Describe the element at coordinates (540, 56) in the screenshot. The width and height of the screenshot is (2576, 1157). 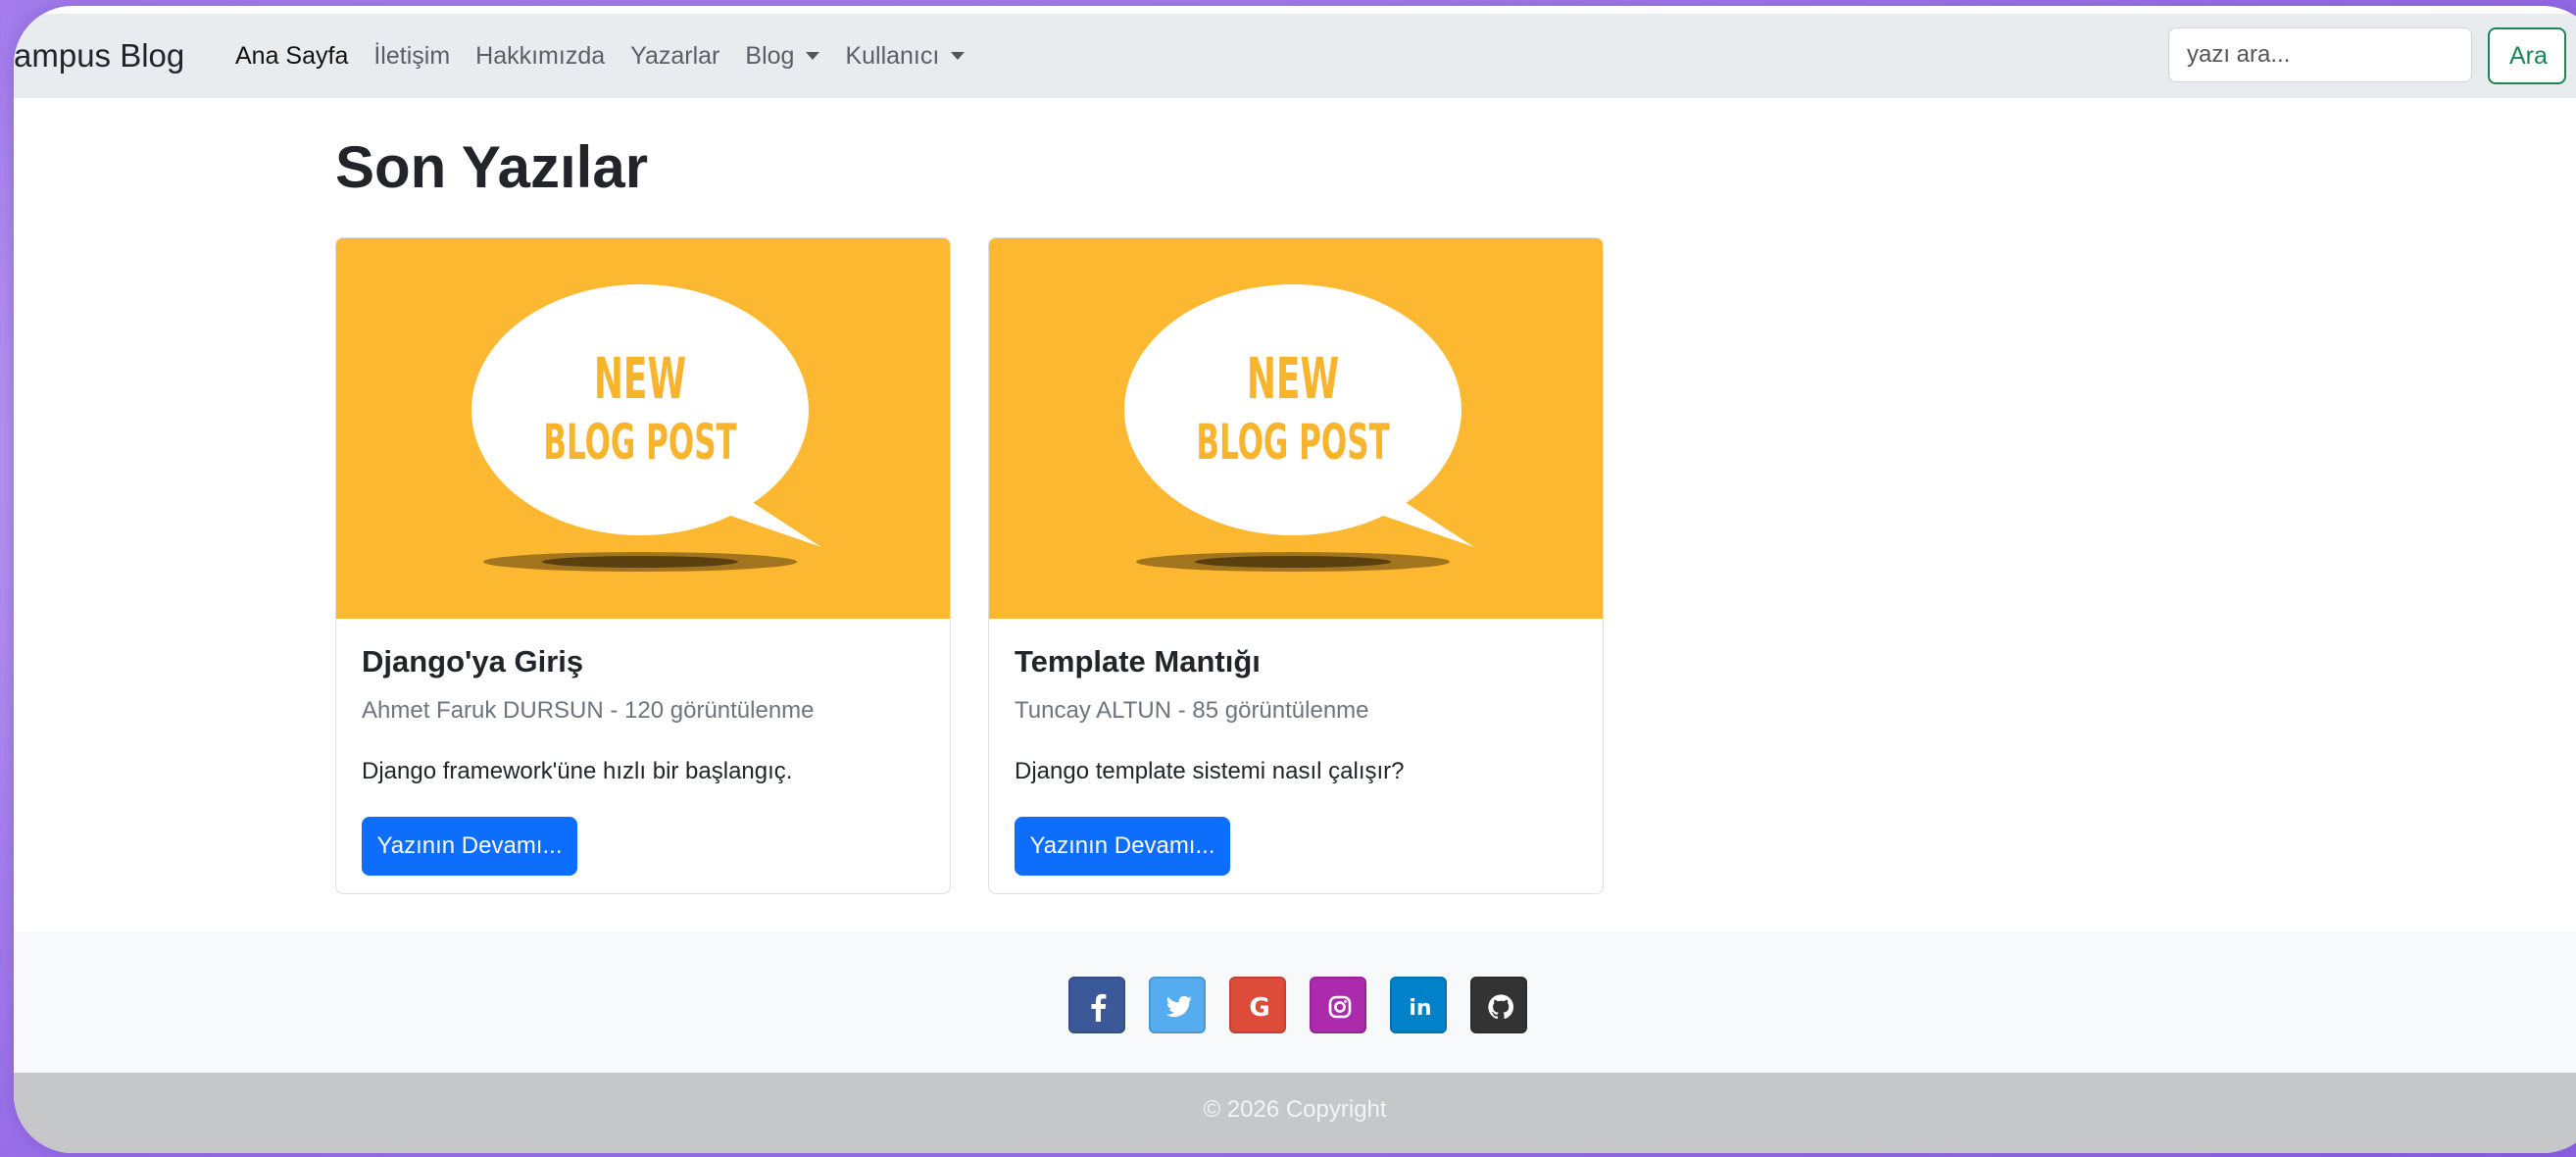
I see `nav-item-hakkimizda: Hakkımızda` at that location.